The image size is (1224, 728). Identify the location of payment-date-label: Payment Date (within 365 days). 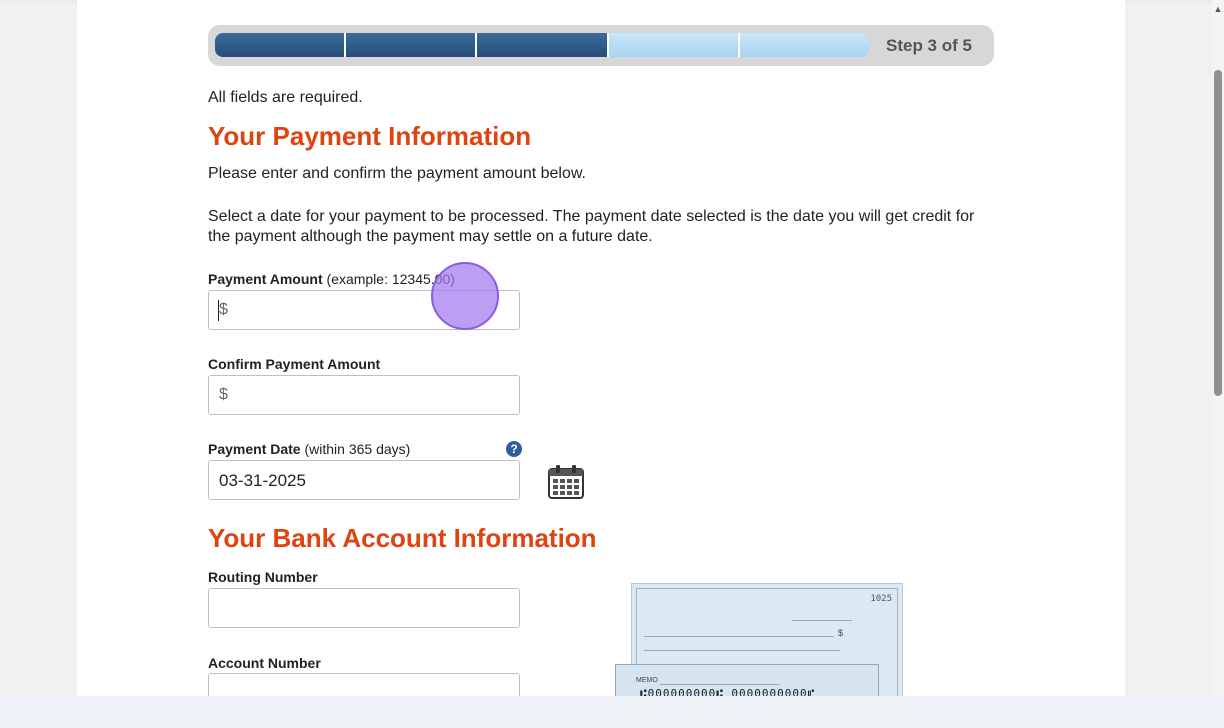
(309, 449).